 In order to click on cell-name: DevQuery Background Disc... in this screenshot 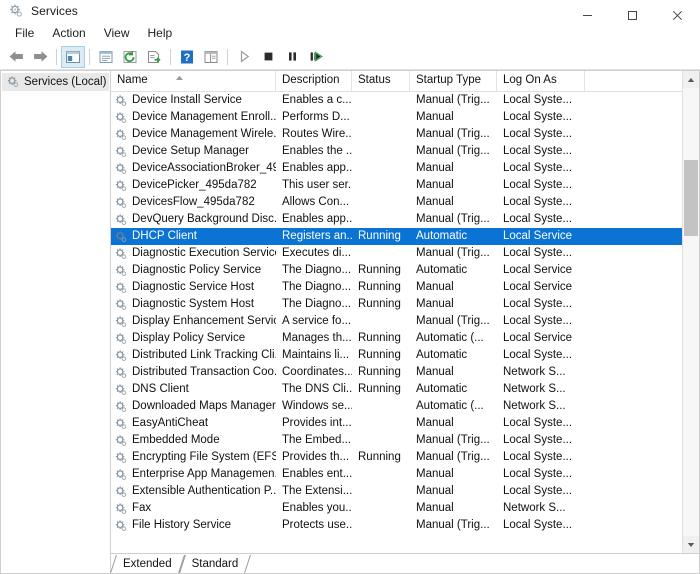, I will do `click(193, 219)`.